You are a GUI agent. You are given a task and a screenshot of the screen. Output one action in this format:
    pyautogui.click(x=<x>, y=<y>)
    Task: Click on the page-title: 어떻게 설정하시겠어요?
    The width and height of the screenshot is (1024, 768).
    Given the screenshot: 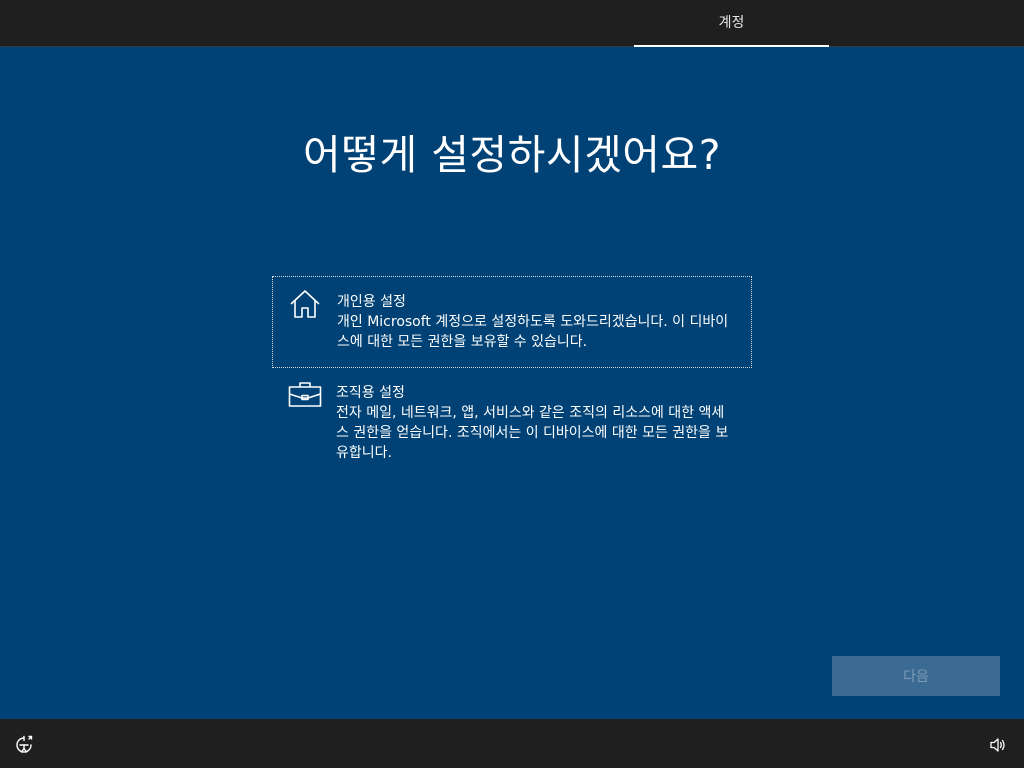 What is the action you would take?
    pyautogui.click(x=512, y=155)
    